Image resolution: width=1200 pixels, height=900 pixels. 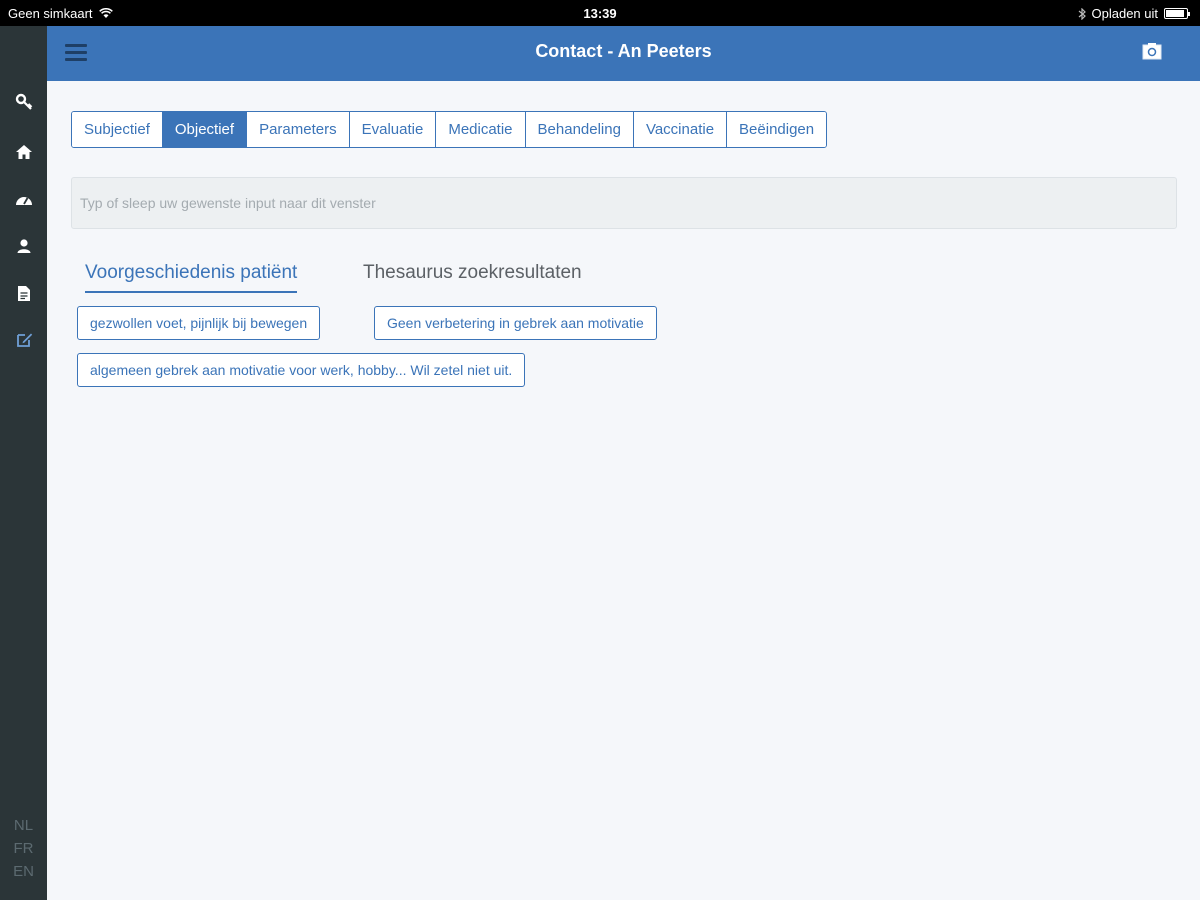 I want to click on tab-objectief: Objectief, so click(x=205, y=129).